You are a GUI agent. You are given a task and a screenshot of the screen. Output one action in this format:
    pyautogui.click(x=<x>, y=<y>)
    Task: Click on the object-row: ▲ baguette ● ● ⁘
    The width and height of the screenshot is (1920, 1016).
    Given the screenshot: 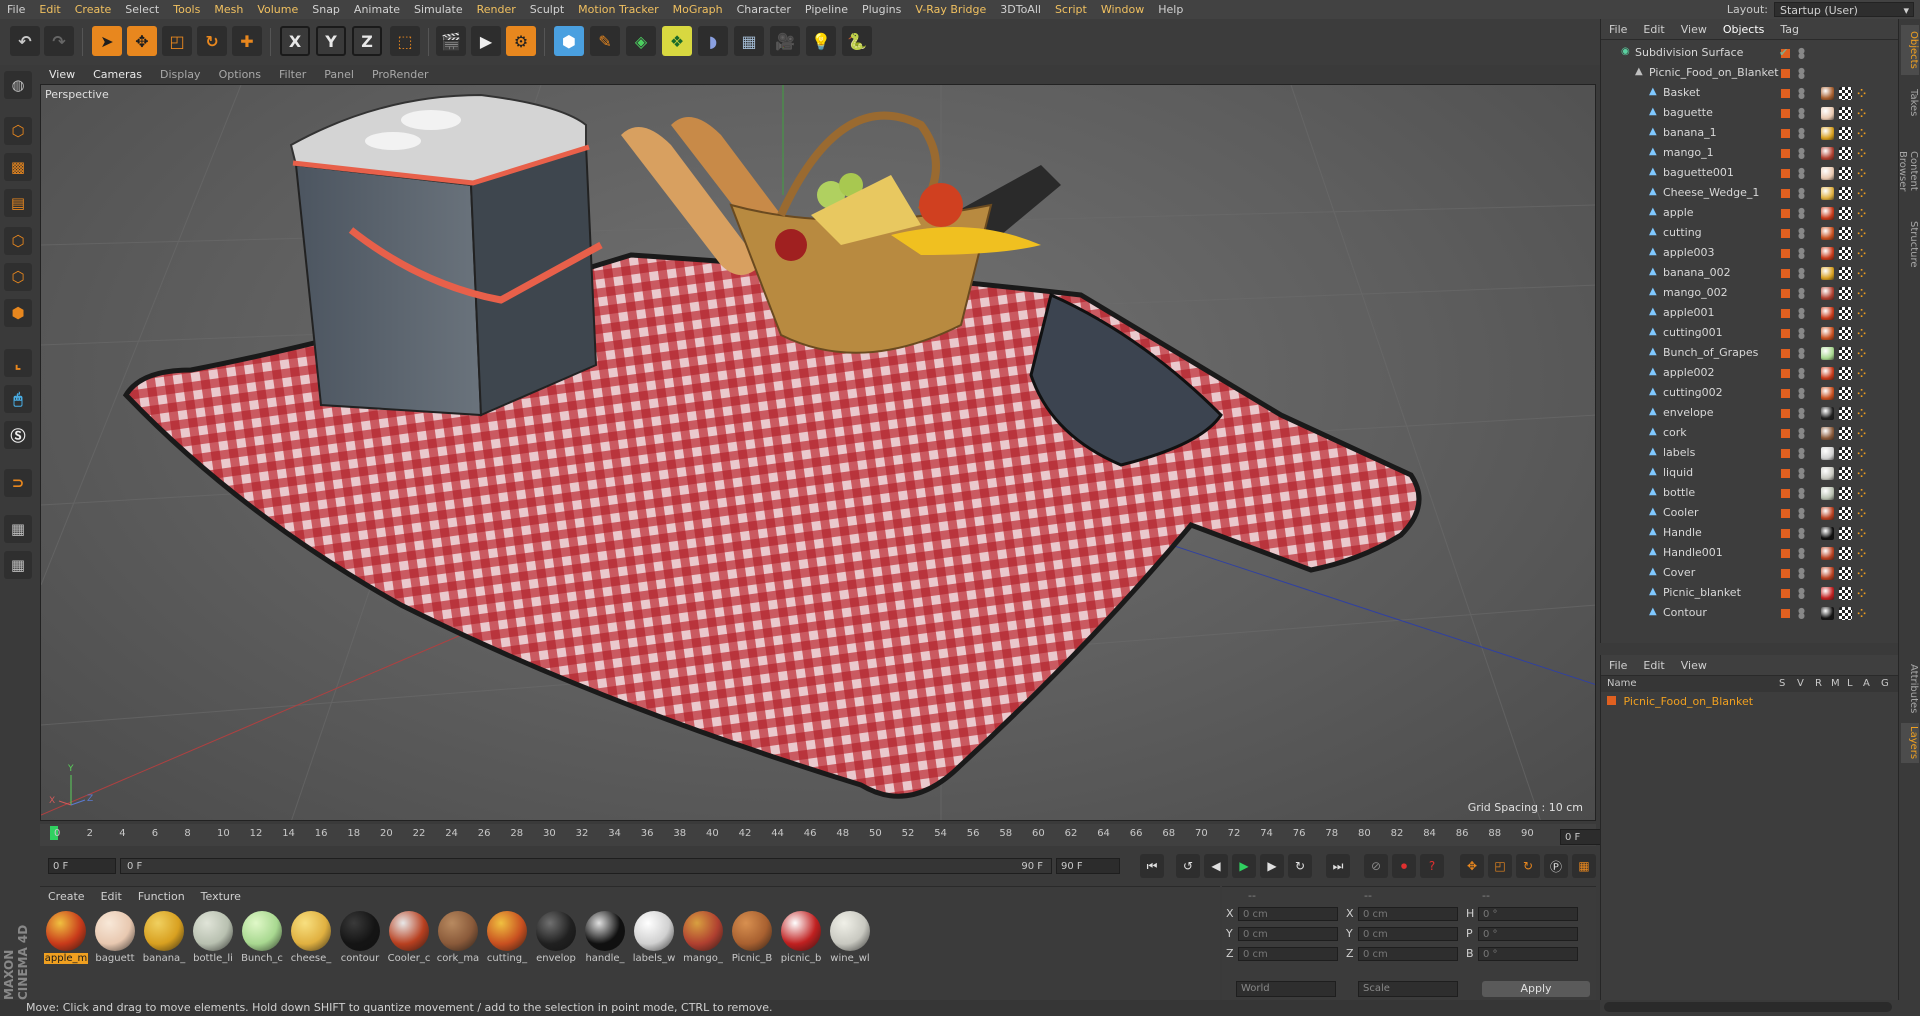 What is the action you would take?
    pyautogui.click(x=1747, y=113)
    